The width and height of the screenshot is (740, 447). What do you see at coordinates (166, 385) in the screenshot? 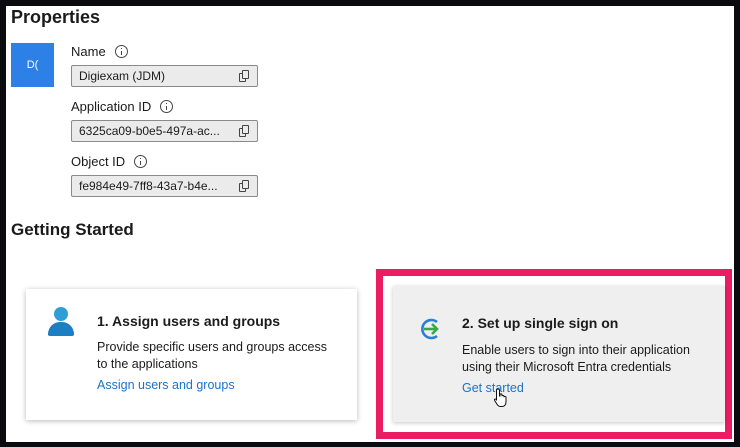
I see `assign-users-link: Assign users and groups` at bounding box center [166, 385].